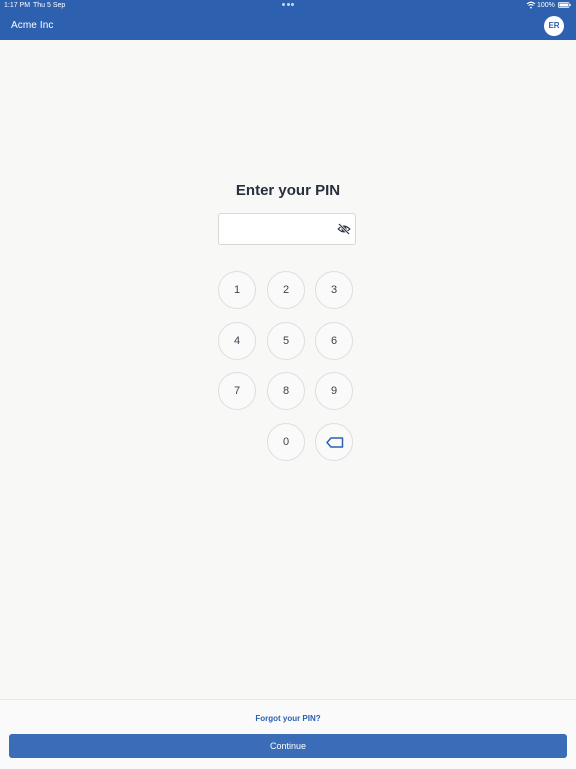 This screenshot has width=576, height=769. Describe the element at coordinates (334, 391) in the screenshot. I see `keypad-key-9: 9` at that location.